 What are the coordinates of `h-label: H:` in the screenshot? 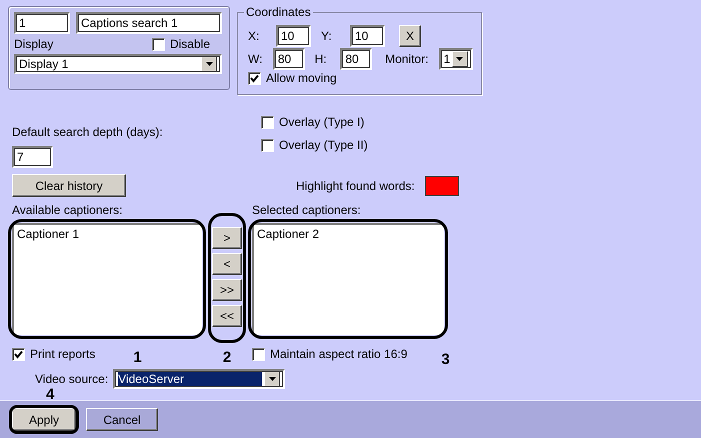 It's located at (321, 59).